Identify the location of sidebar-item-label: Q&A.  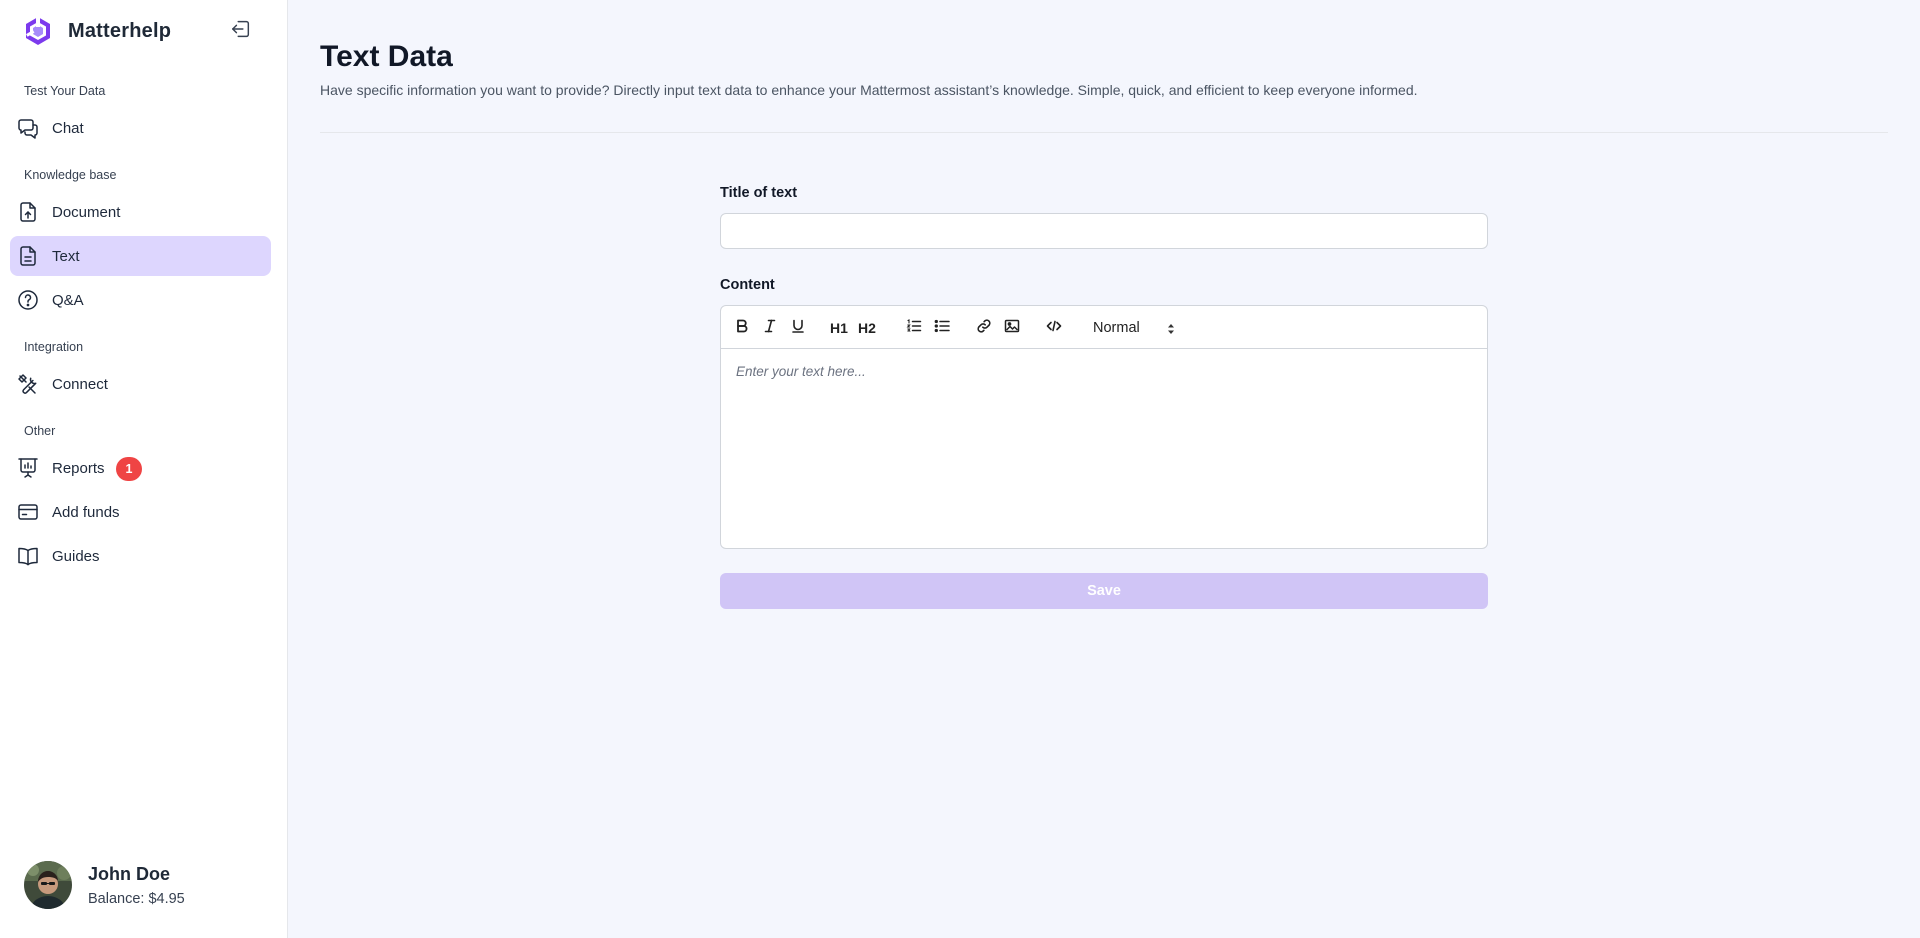
(68, 300).